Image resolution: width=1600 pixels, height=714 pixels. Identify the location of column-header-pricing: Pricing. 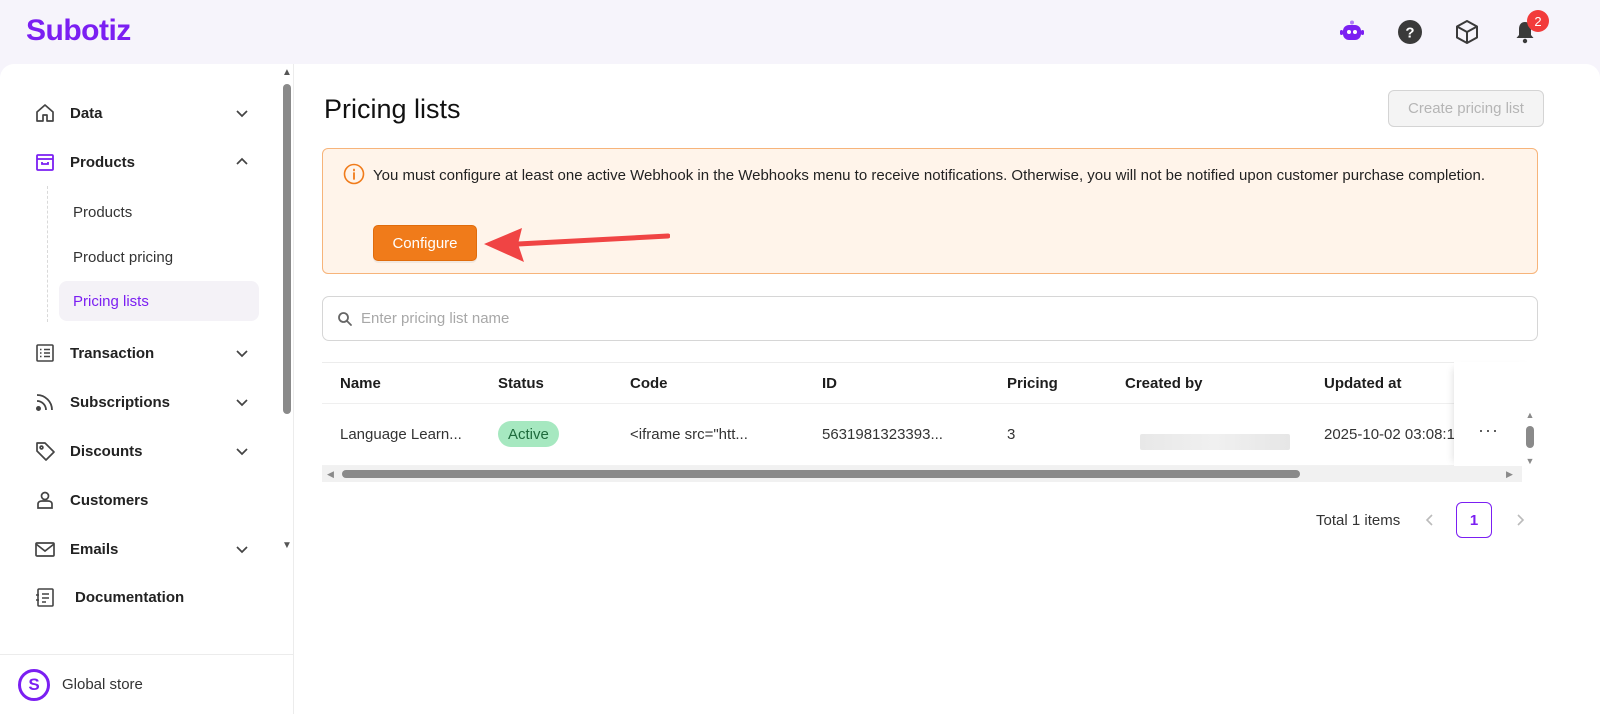
(1032, 383).